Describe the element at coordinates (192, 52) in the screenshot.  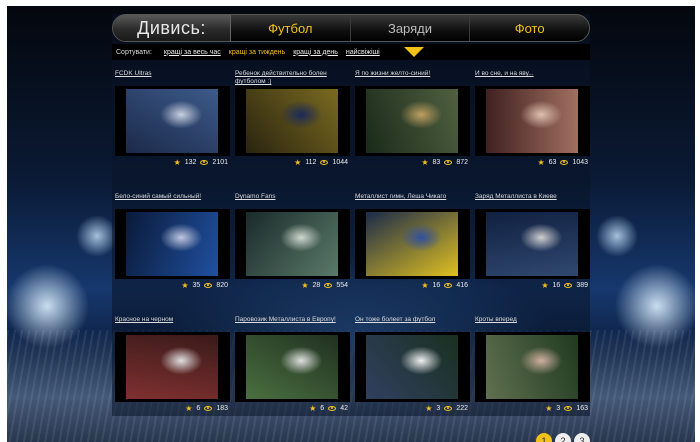
I see `sort-best-all-time: кращі за весь час` at that location.